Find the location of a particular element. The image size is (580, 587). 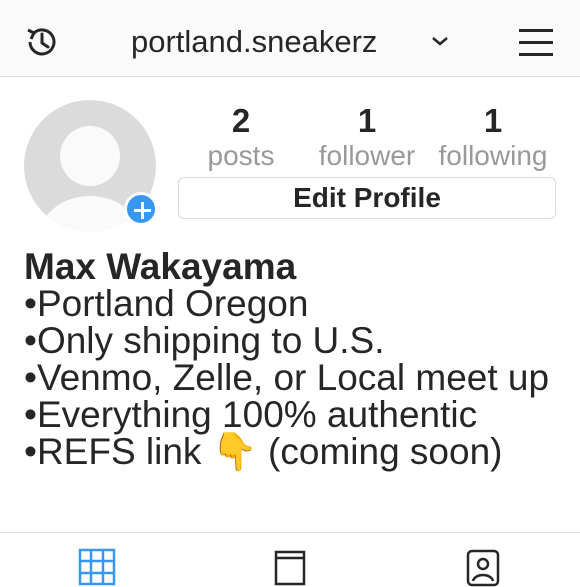

edit-profile-button: Edit Profile is located at coordinates (367, 198).